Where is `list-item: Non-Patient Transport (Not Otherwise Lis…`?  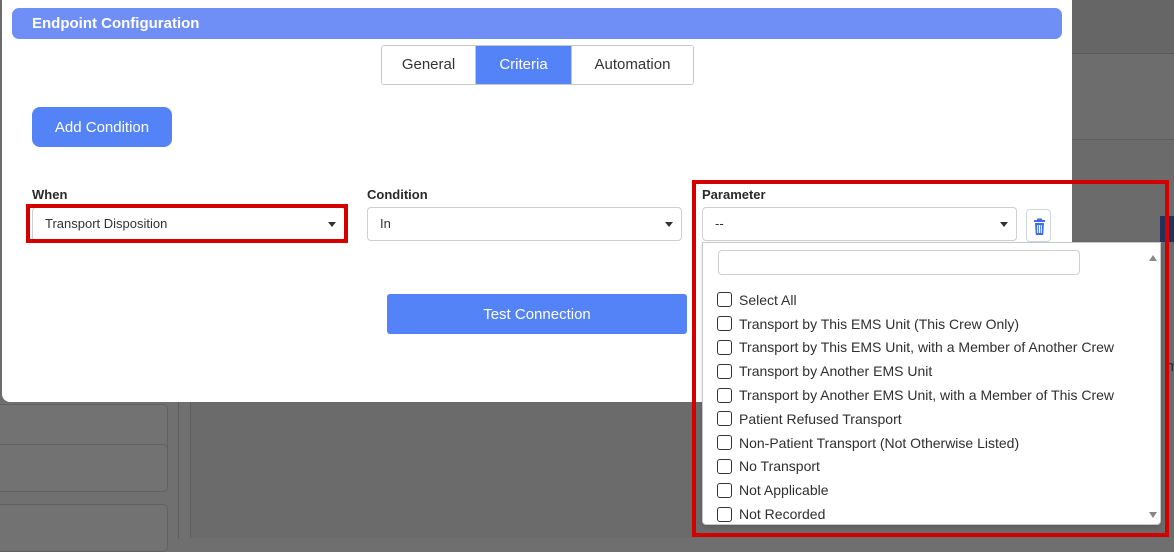
list-item: Non-Patient Transport (Not Otherwise Lis… is located at coordinates (927, 443).